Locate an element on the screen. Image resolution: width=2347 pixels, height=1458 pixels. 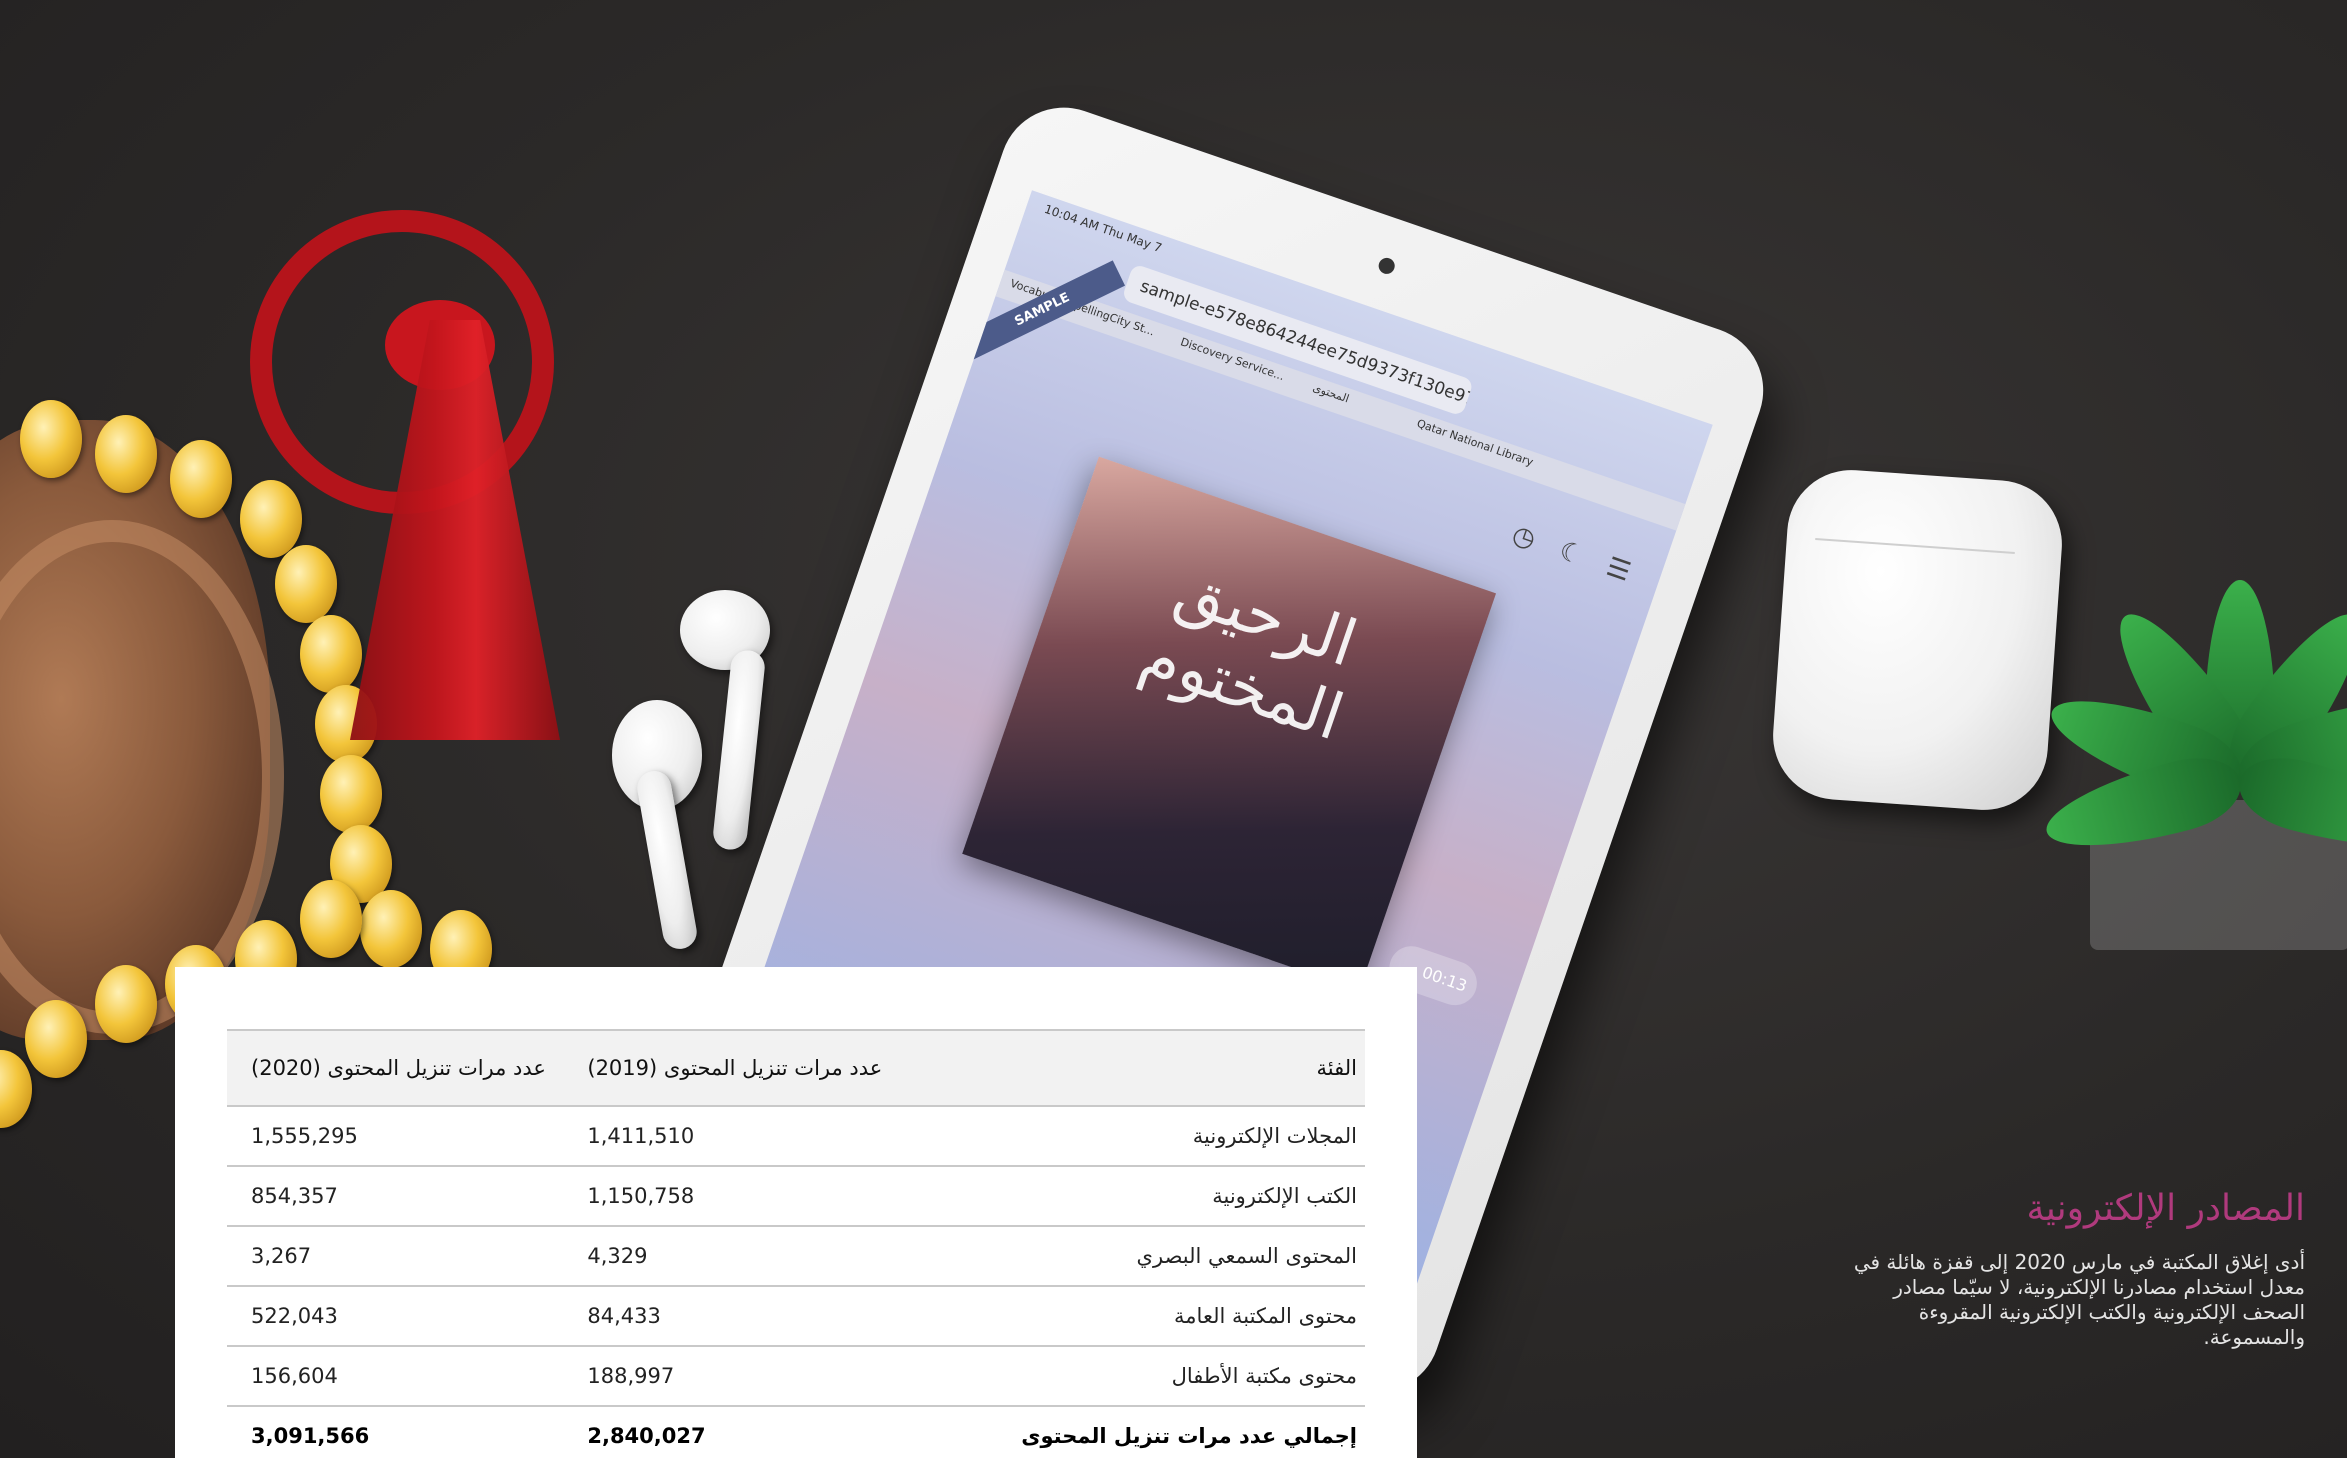
header-category: الفئة is located at coordinates (1167, 1068).